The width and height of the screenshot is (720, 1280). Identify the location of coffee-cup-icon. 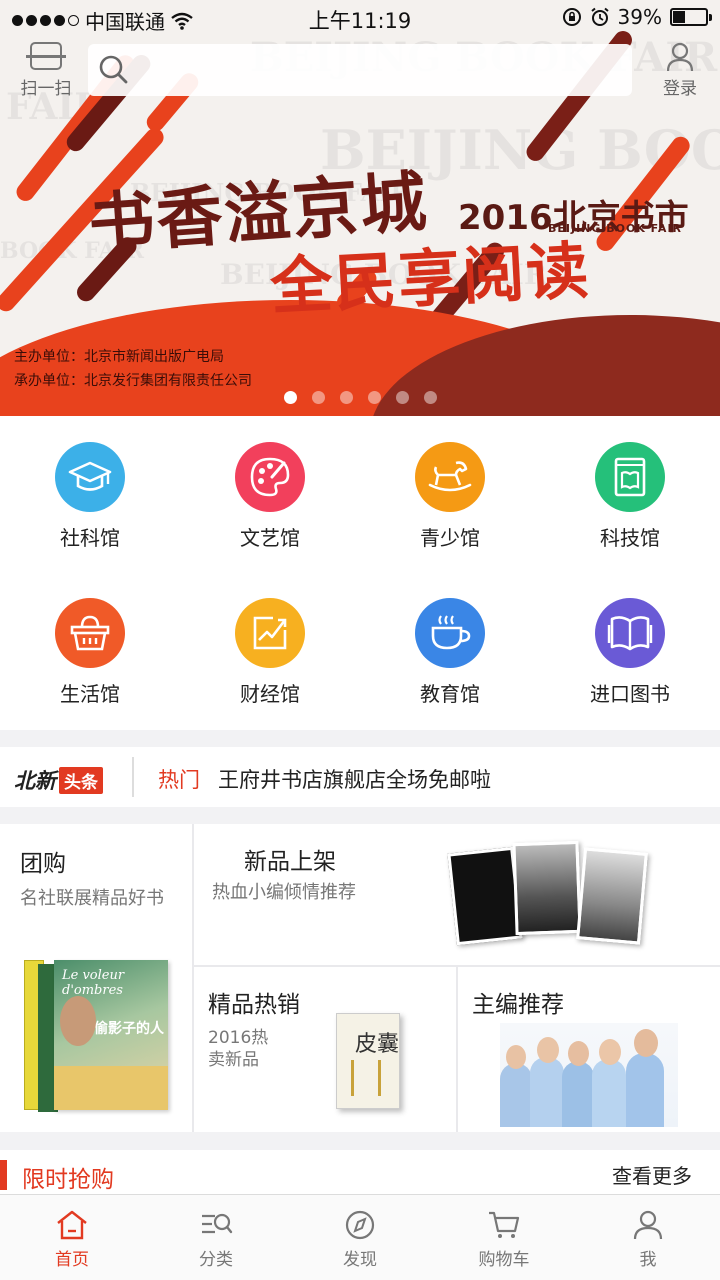
(450, 633).